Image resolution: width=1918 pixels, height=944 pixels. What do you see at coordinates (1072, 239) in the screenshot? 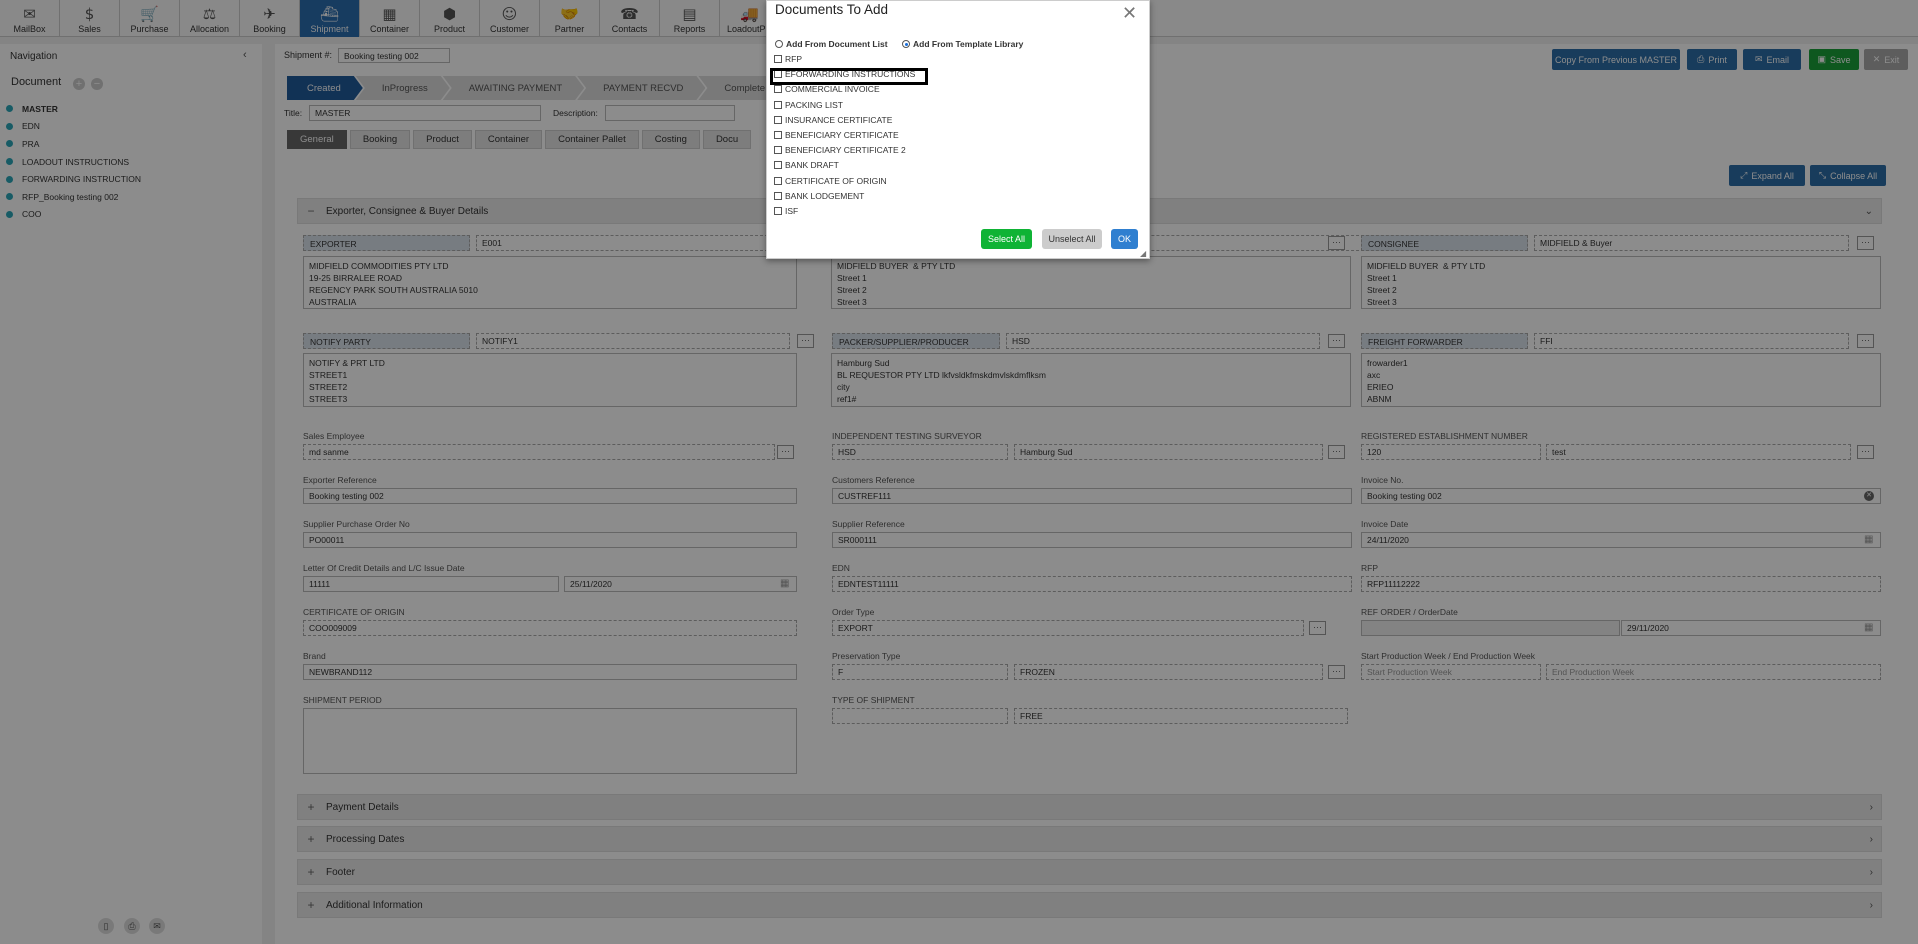
I see `unselect-all-button: Unselect All` at bounding box center [1072, 239].